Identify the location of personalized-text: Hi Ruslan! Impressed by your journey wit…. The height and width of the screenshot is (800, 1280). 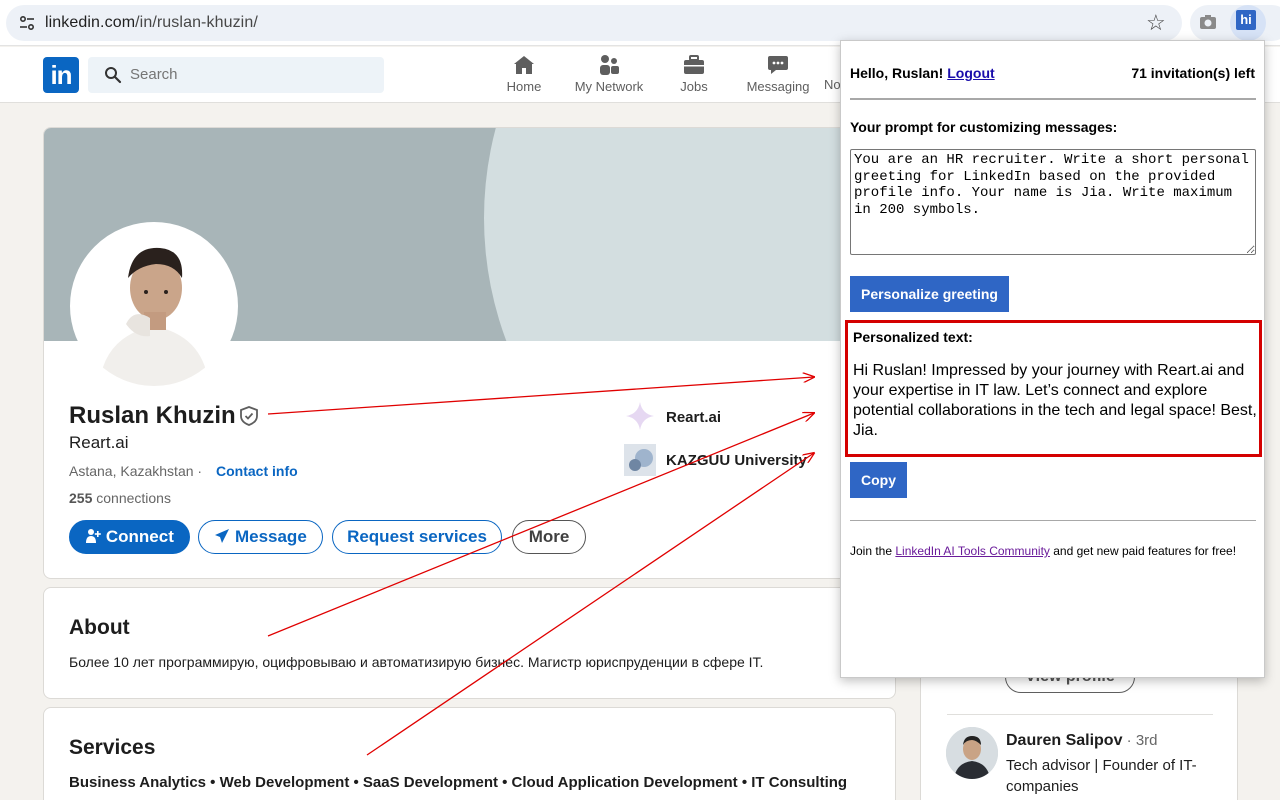
(1055, 400).